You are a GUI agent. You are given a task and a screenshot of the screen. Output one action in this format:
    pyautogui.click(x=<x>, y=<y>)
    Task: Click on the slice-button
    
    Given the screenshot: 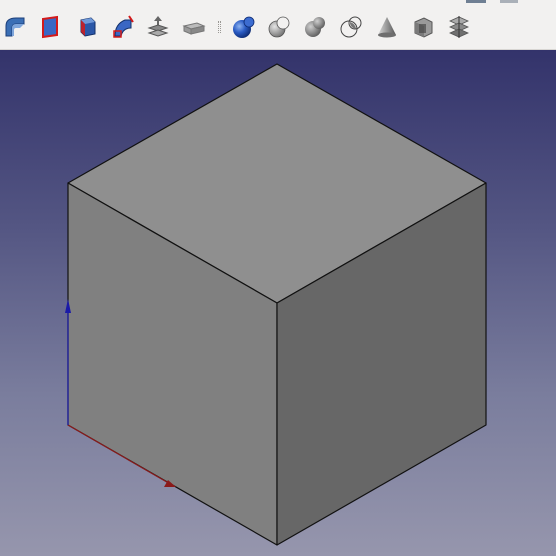 What is the action you would take?
    pyautogui.click(x=459, y=27)
    